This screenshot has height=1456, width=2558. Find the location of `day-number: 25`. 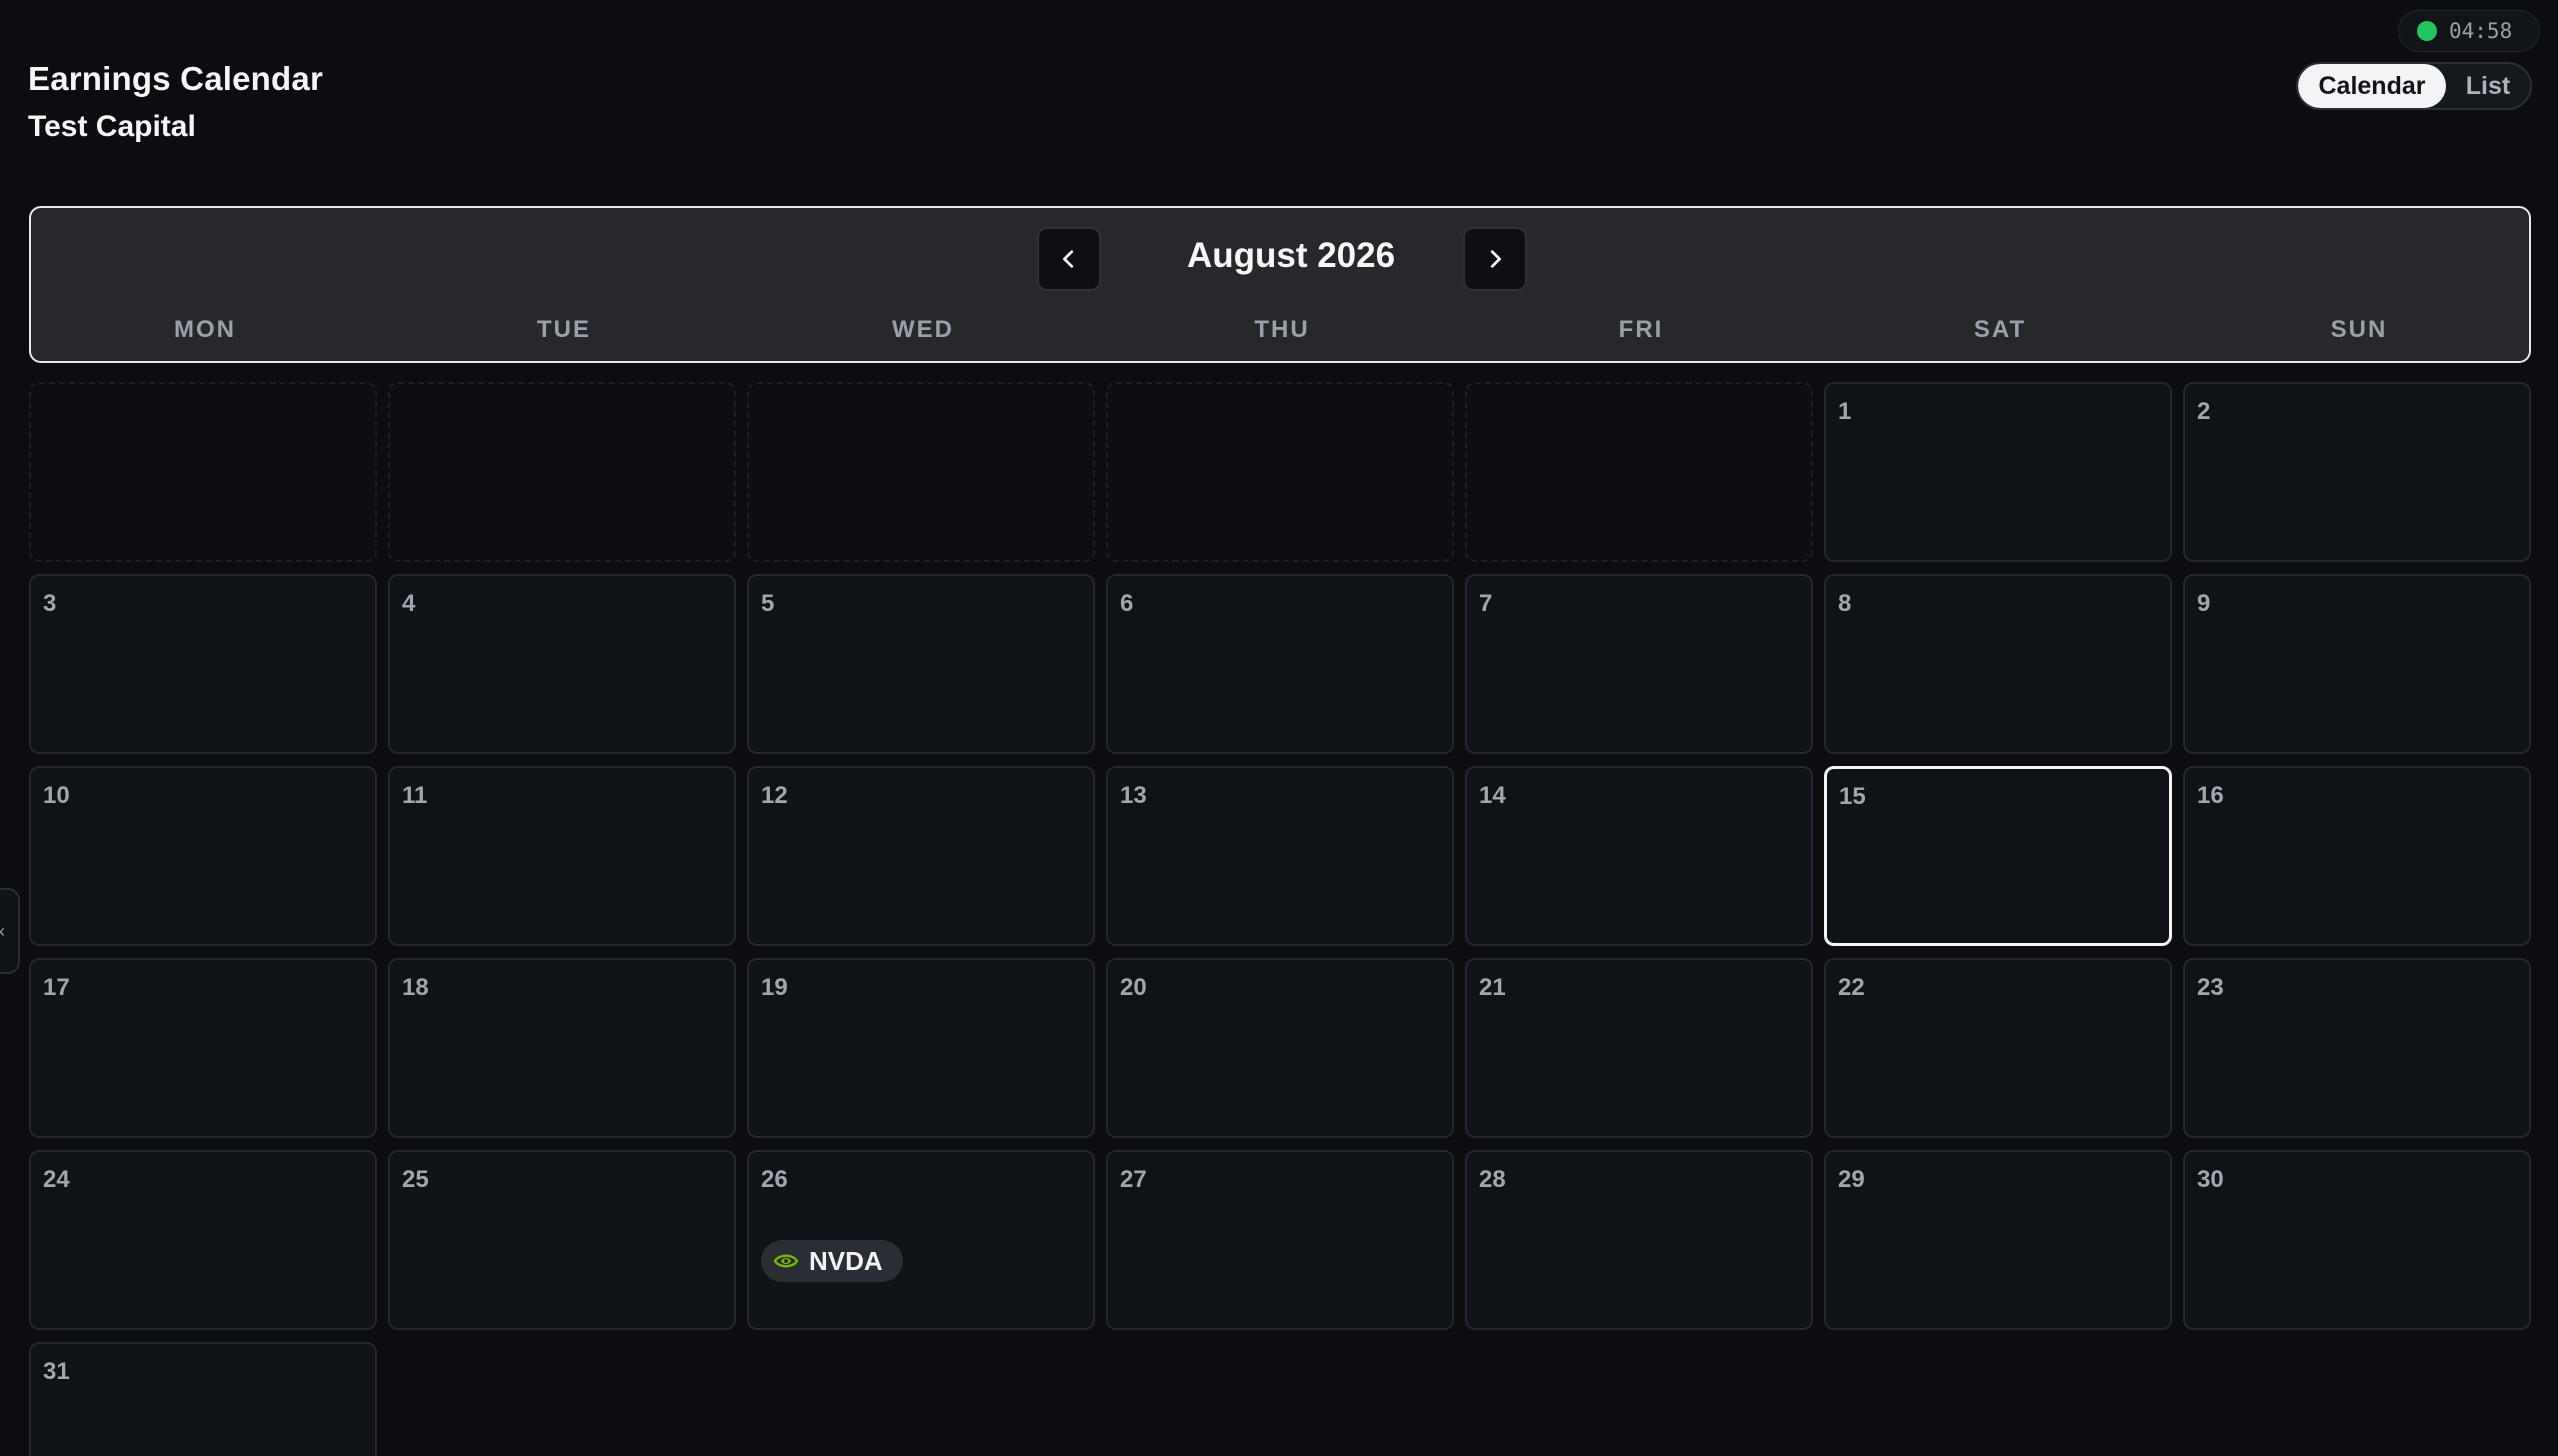

day-number: 25 is located at coordinates (415, 1179).